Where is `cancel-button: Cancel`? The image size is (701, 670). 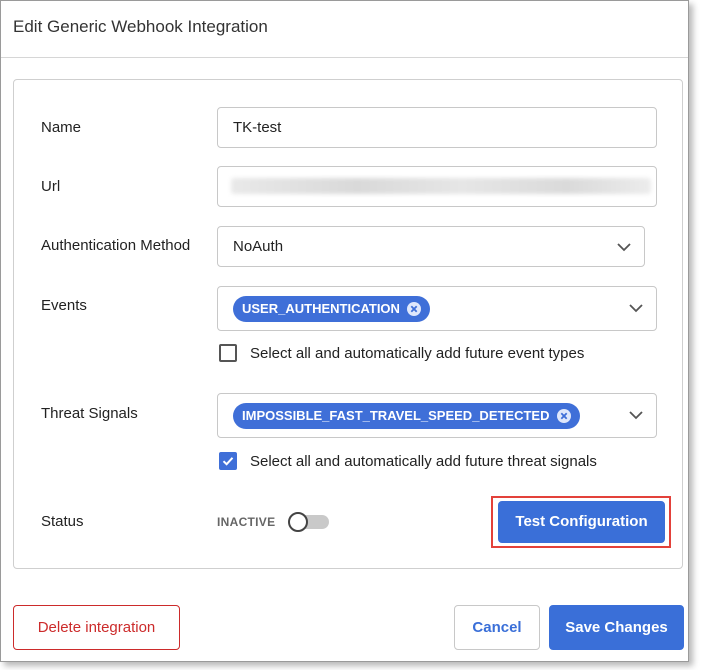 cancel-button: Cancel is located at coordinates (497, 627).